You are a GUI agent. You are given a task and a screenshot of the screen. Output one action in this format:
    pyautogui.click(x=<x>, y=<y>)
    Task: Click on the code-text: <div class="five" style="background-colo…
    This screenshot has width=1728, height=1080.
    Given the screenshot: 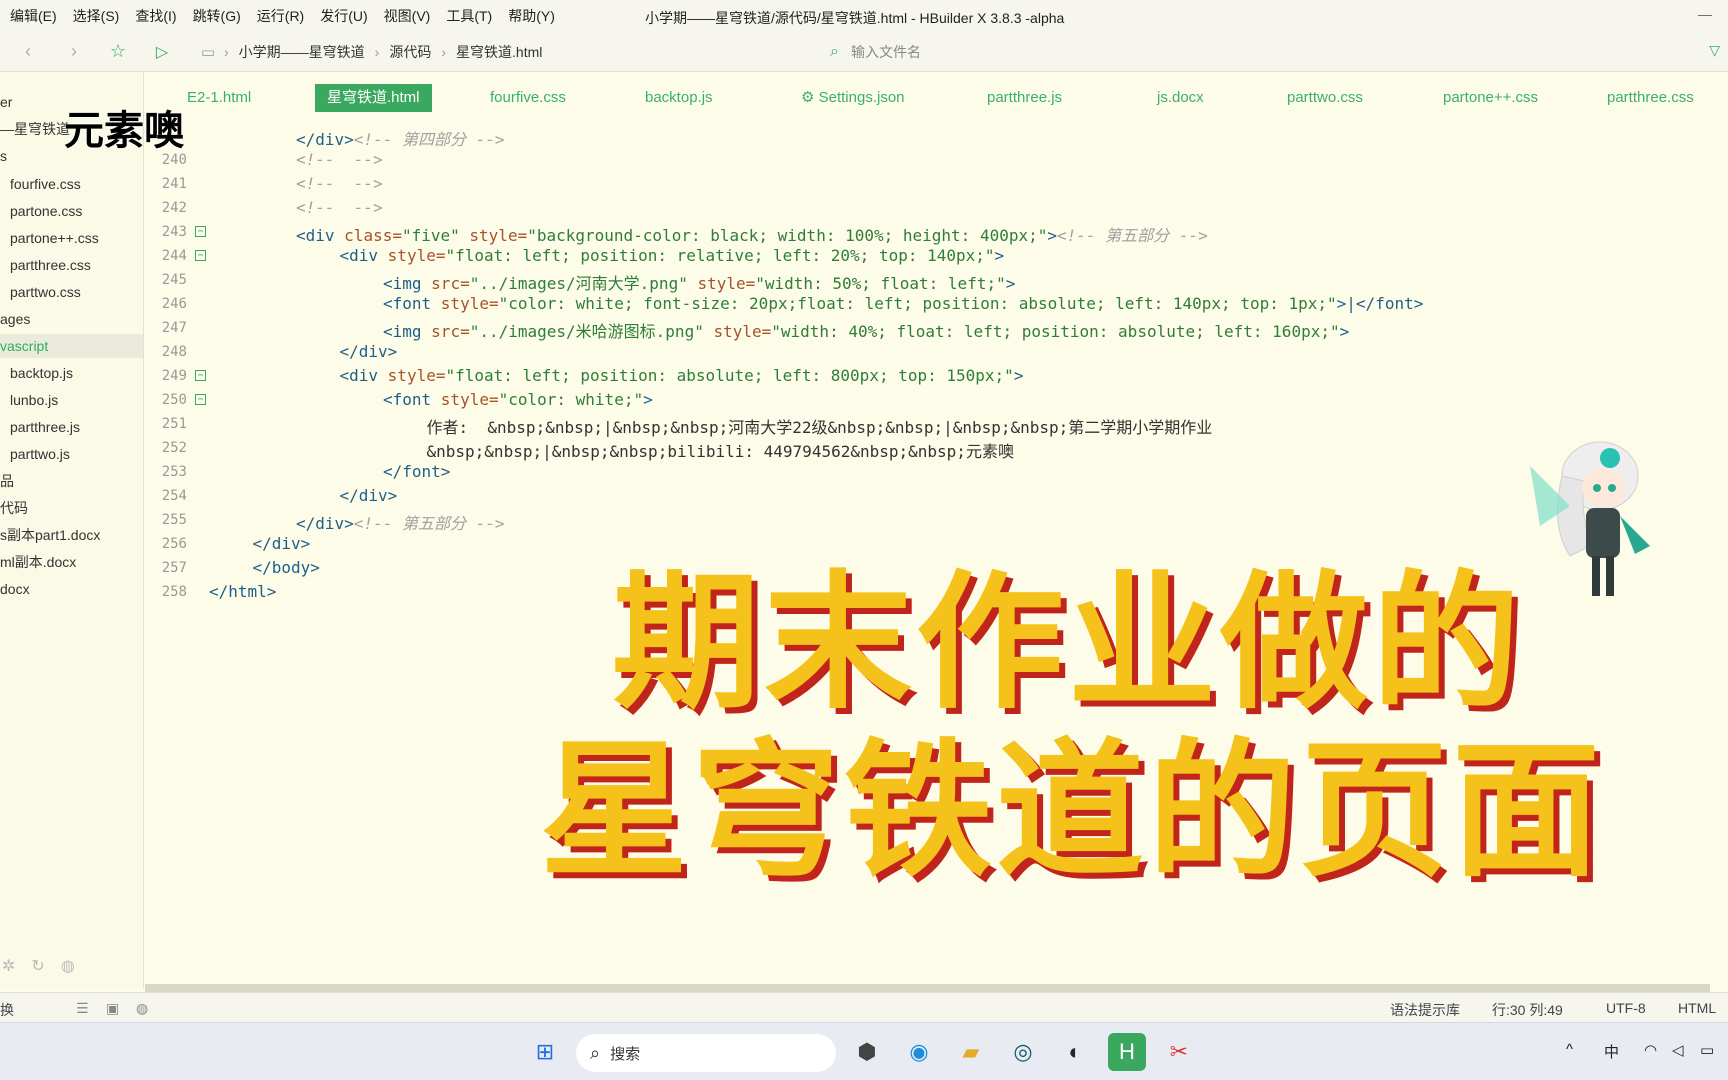 What is the action you would take?
    pyautogui.click(x=752, y=234)
    